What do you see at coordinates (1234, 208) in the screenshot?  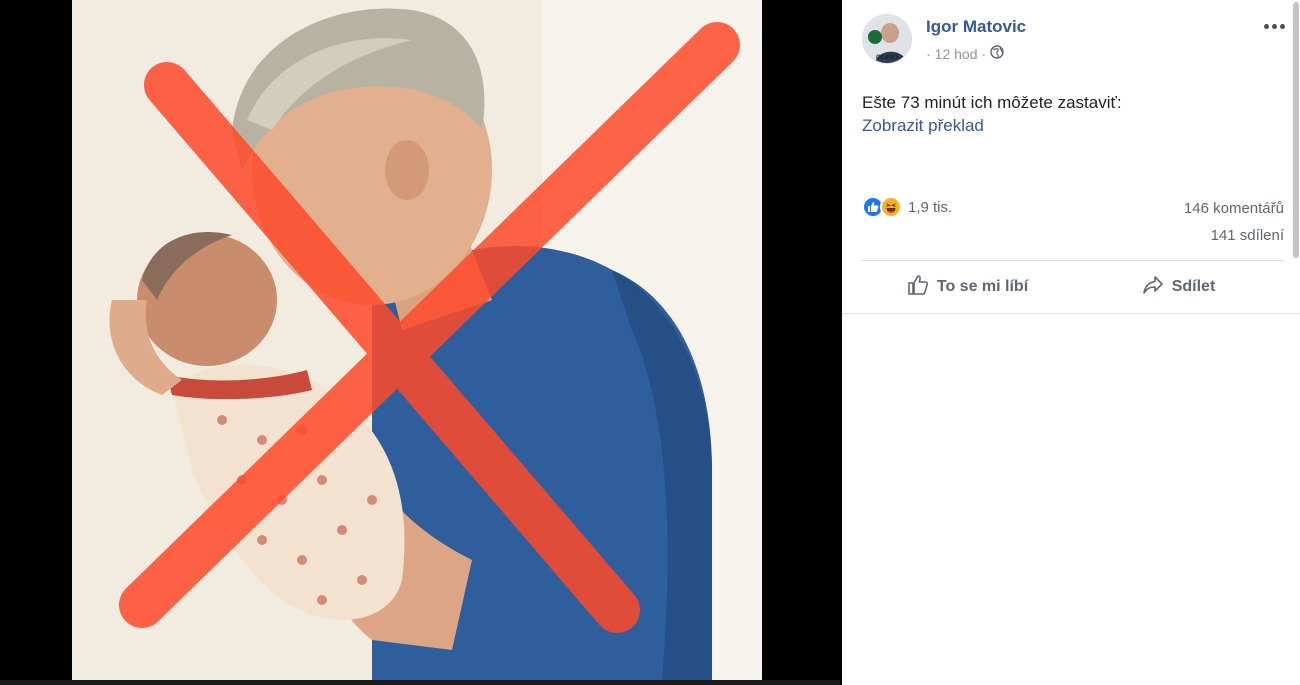 I see `comments-count: 146 komentářů` at bounding box center [1234, 208].